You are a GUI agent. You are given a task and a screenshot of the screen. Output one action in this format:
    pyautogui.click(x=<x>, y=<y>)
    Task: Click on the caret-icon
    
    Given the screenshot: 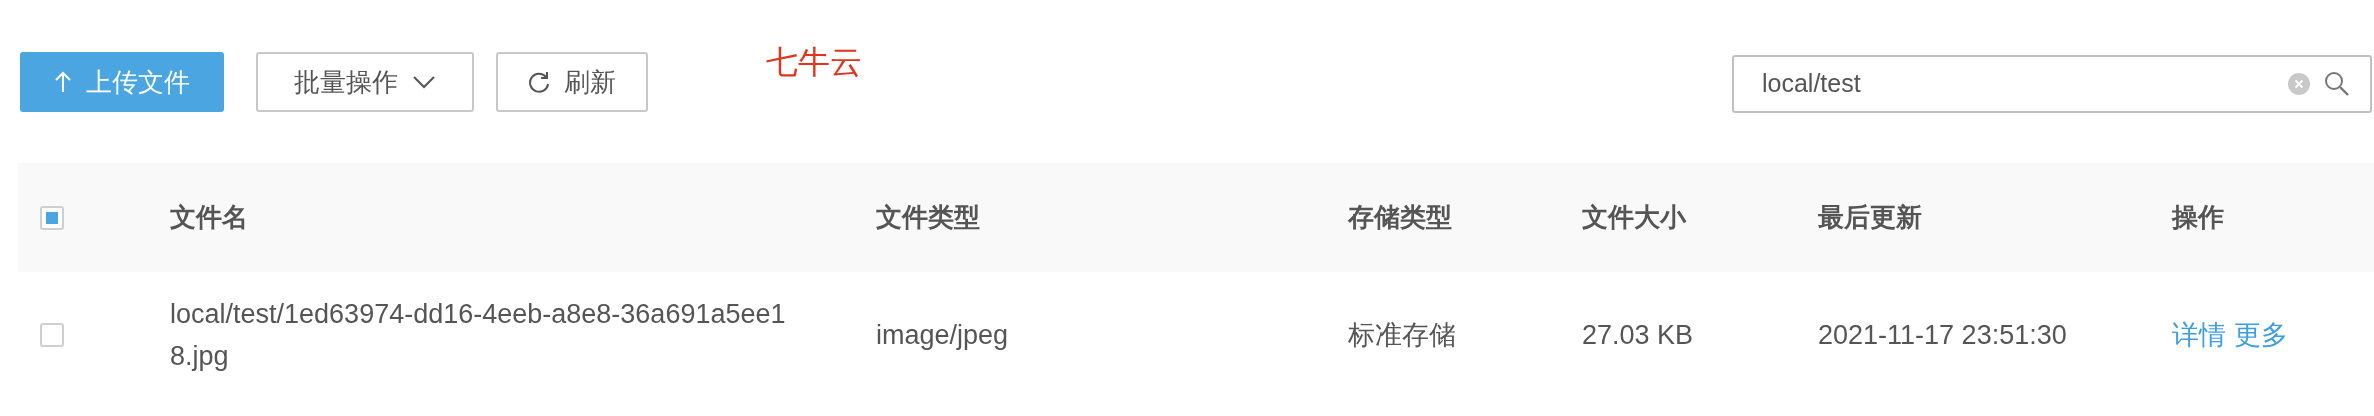 What is the action you would take?
    pyautogui.click(x=424, y=82)
    